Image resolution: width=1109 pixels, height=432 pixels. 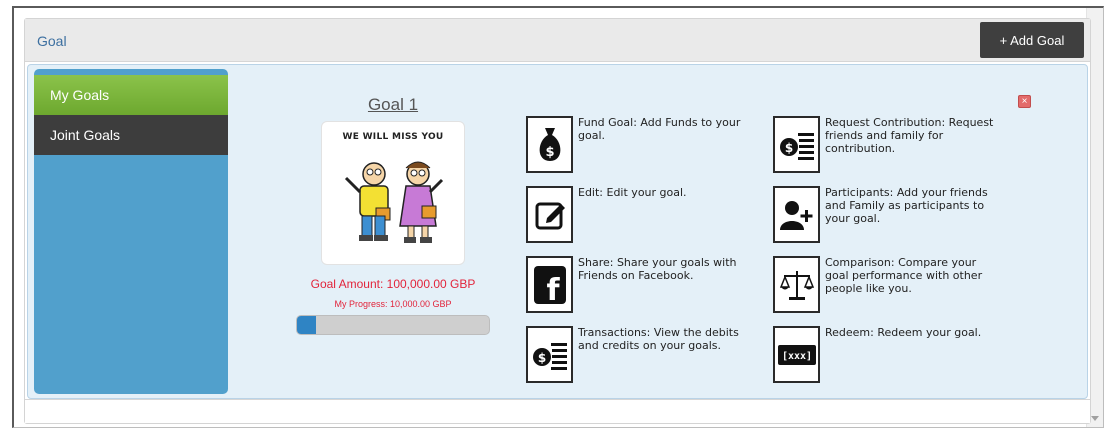 What do you see at coordinates (796, 284) in the screenshot?
I see `scales-icon` at bounding box center [796, 284].